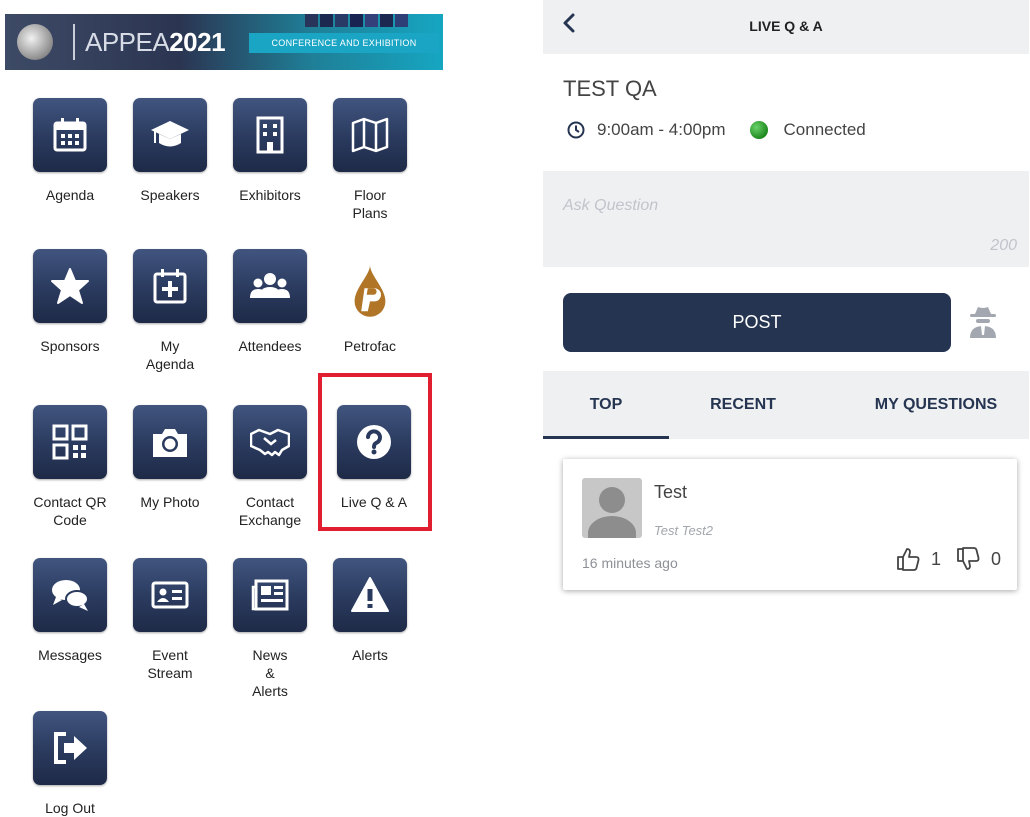 Image resolution: width=1030 pixels, height=817 pixels. I want to click on appea-banner: APPEA2021 CONFERENCE AND EXHIBITION, so click(224, 42).